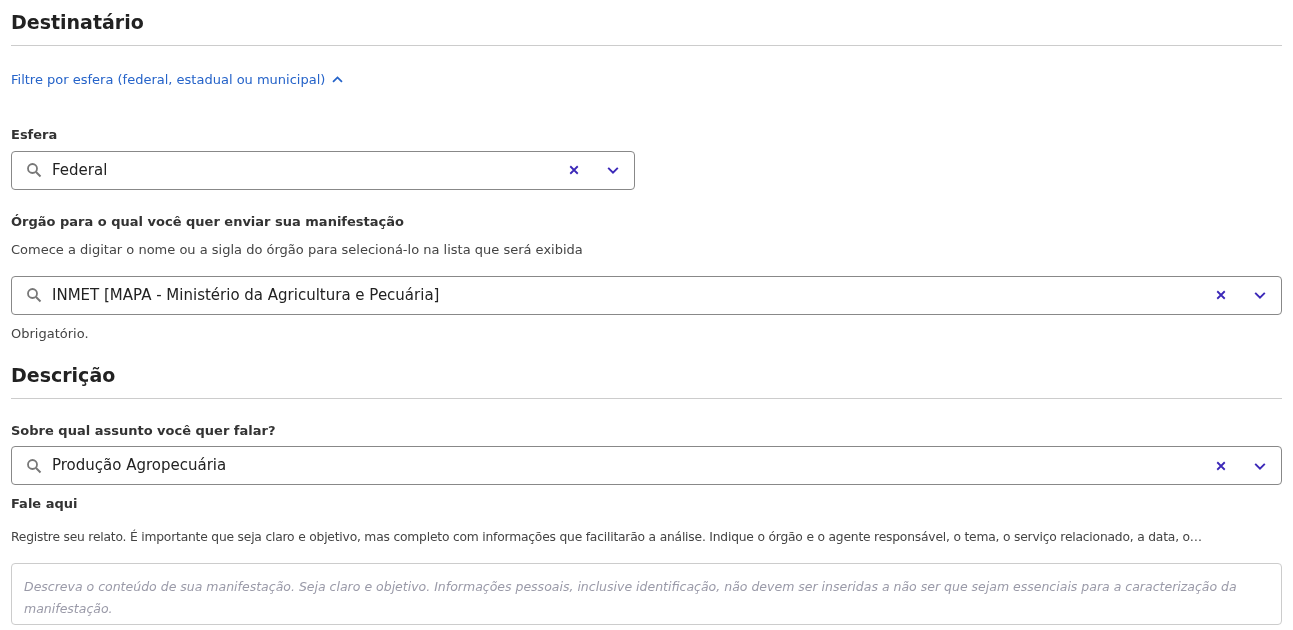  What do you see at coordinates (646, 295) in the screenshot?
I see `select-field: INMET [MAPA - Ministério da Agricultura e Pecuária]` at bounding box center [646, 295].